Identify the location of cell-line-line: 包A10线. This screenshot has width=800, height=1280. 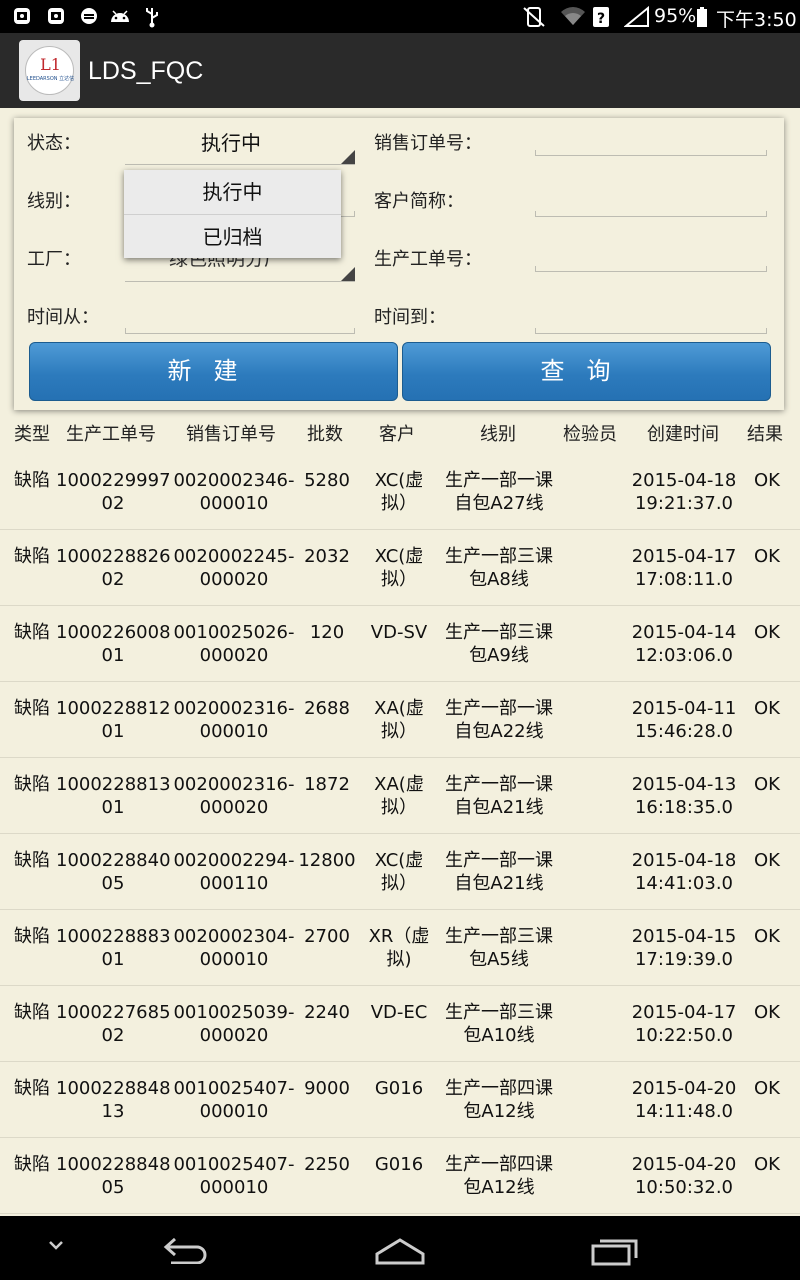
(499, 1035).